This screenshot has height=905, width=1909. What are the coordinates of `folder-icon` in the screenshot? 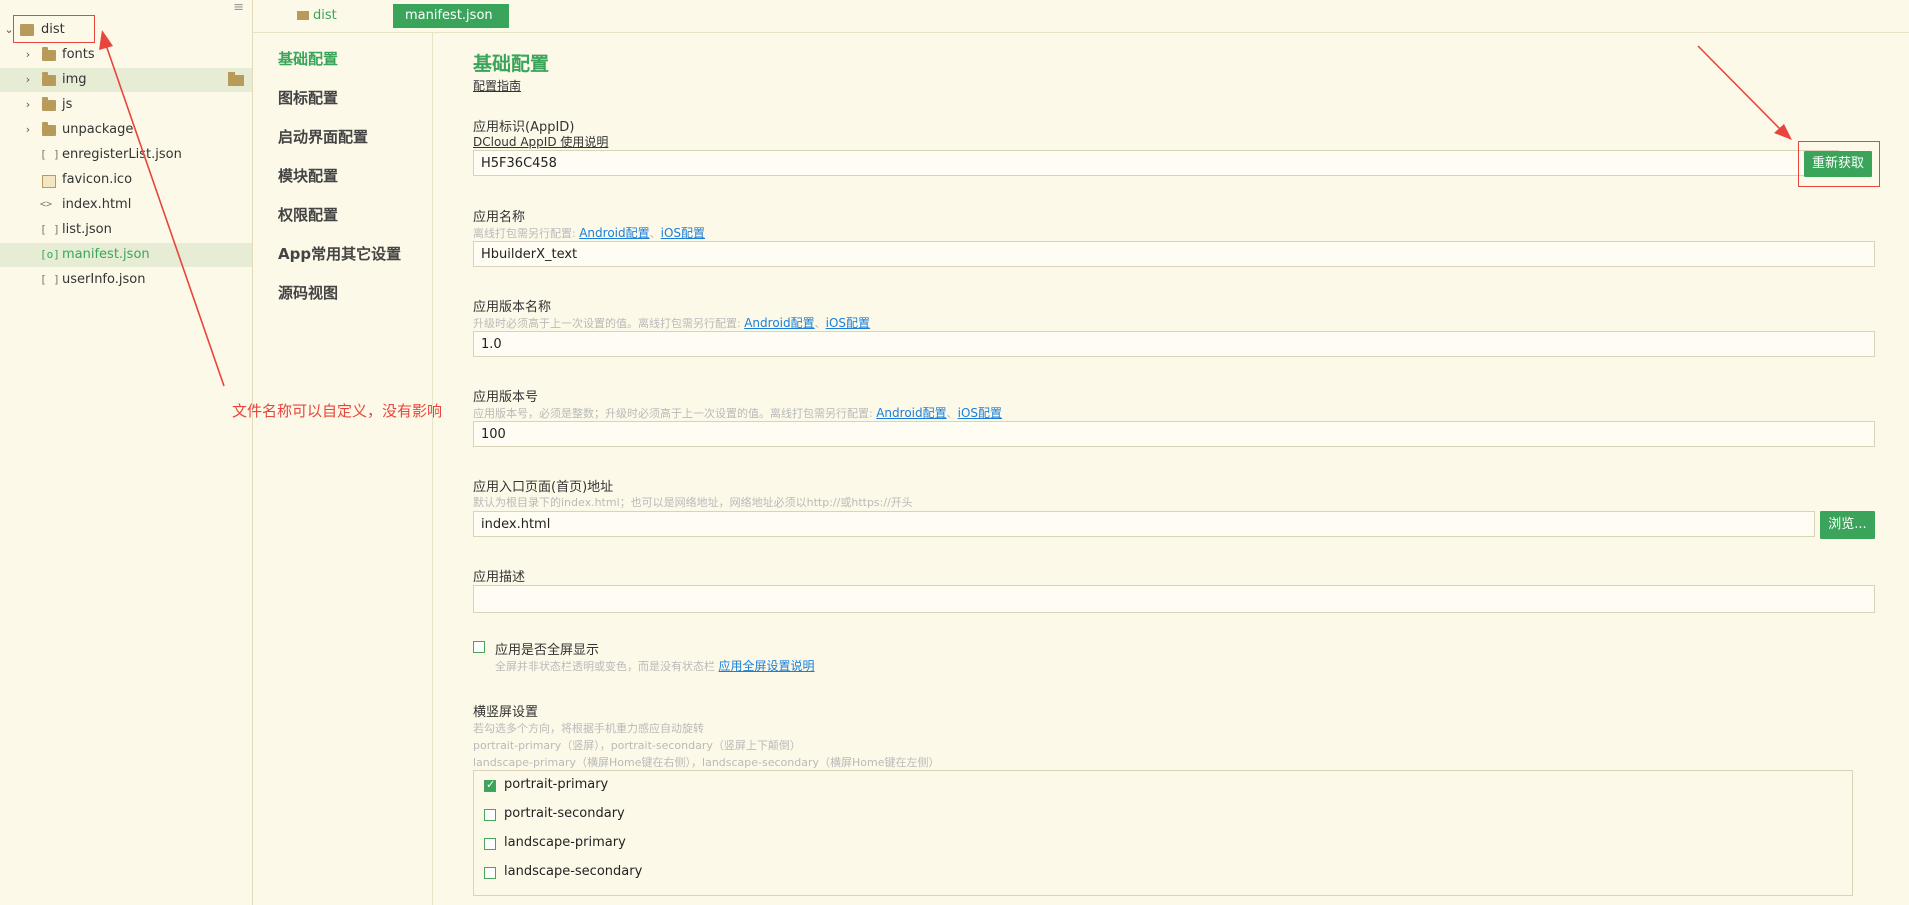 It's located at (303, 15).